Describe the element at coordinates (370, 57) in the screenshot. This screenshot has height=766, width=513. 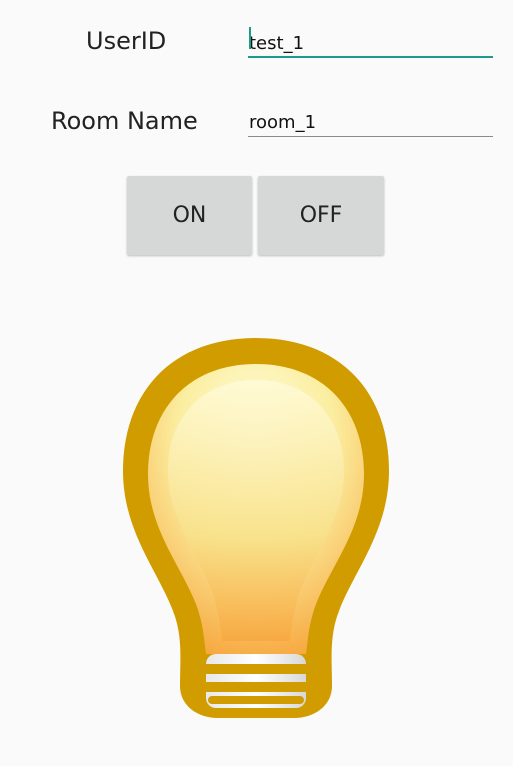
I see `user-id-underline` at that location.